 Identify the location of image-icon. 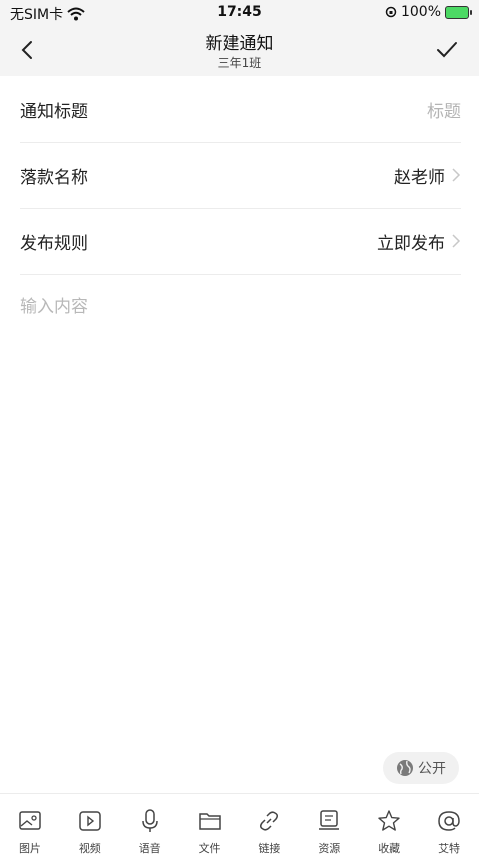
(30, 820).